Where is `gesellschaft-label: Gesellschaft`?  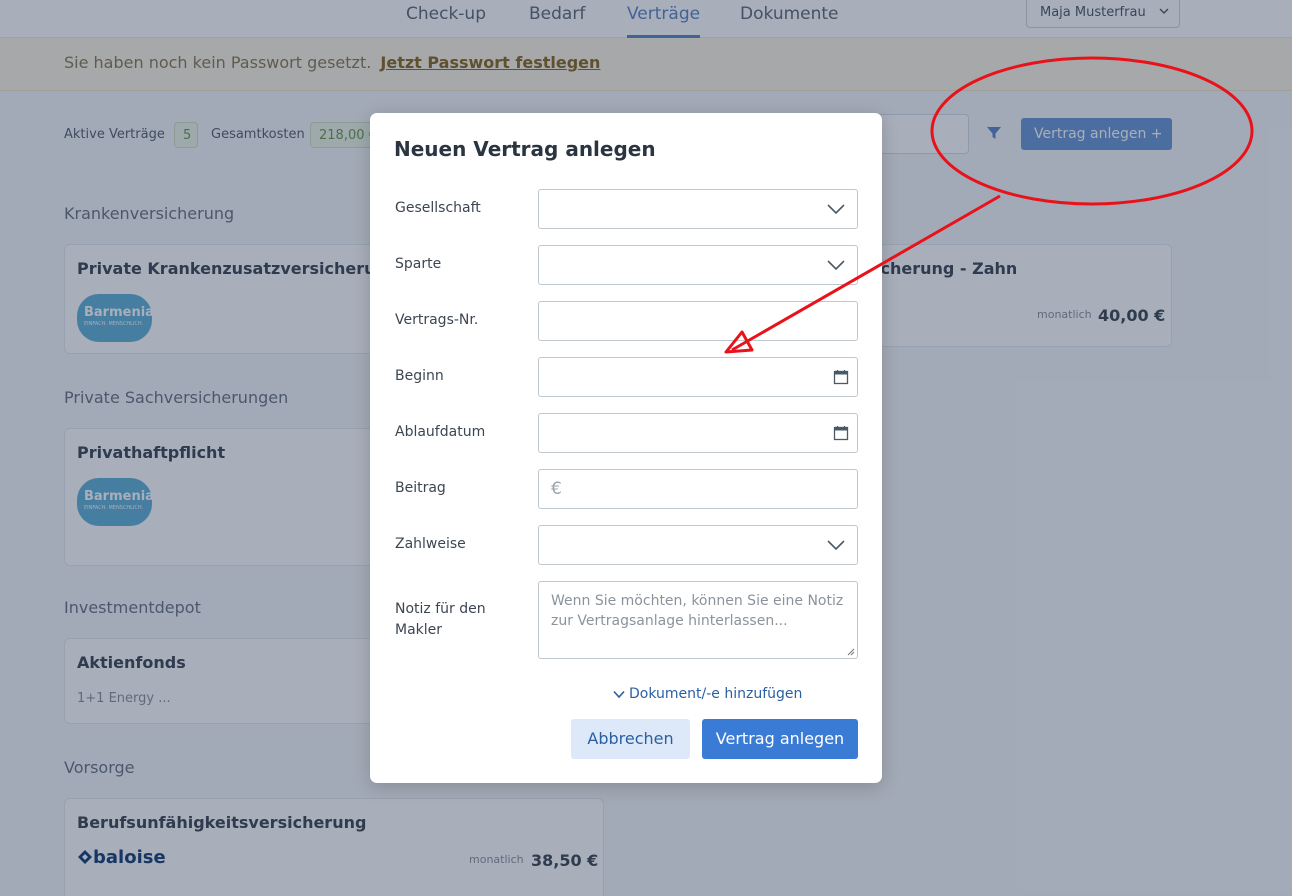
gesellschaft-label: Gesellschaft is located at coordinates (438, 208).